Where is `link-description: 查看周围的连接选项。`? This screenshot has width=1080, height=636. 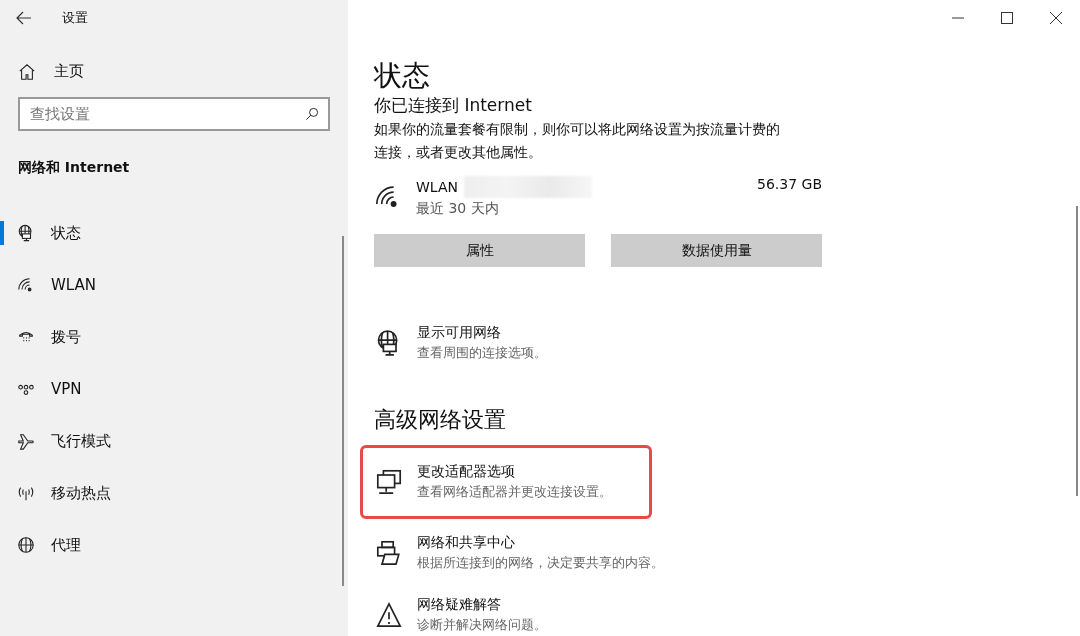
link-description: 查看周围的连接选项。 is located at coordinates (482, 353).